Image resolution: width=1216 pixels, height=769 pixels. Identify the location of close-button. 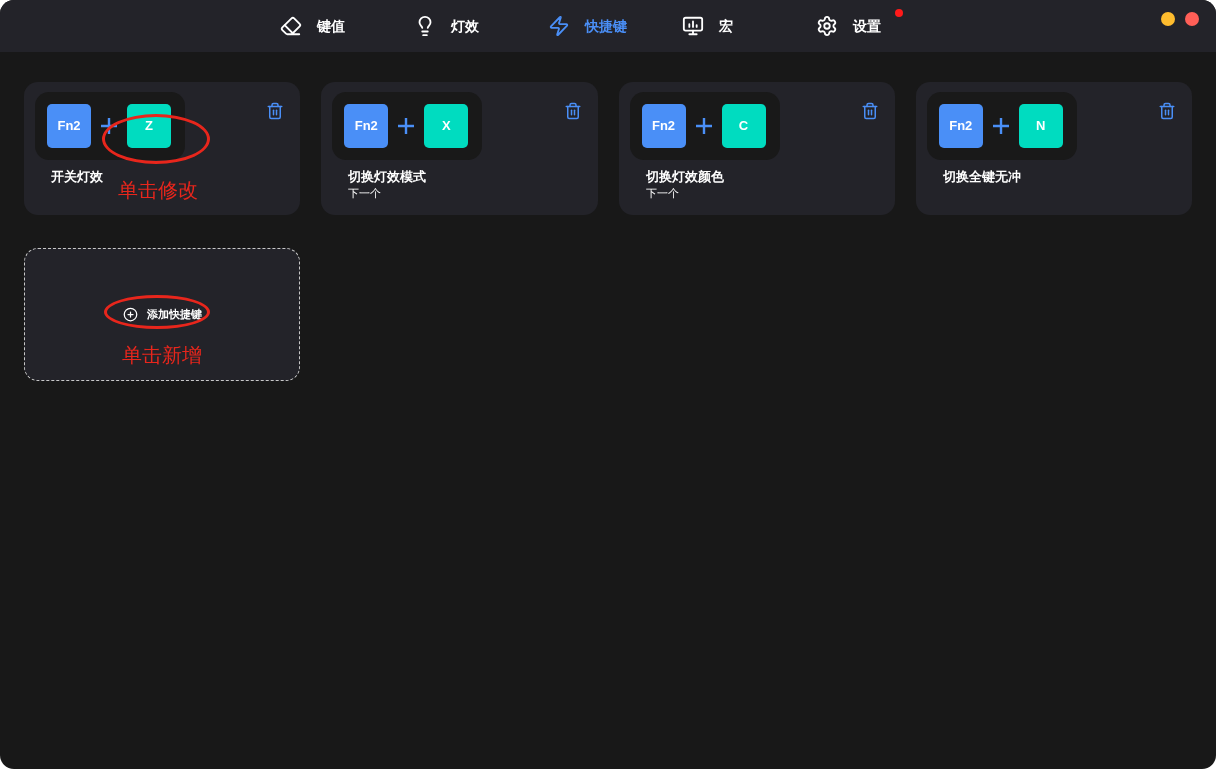
(1192, 19).